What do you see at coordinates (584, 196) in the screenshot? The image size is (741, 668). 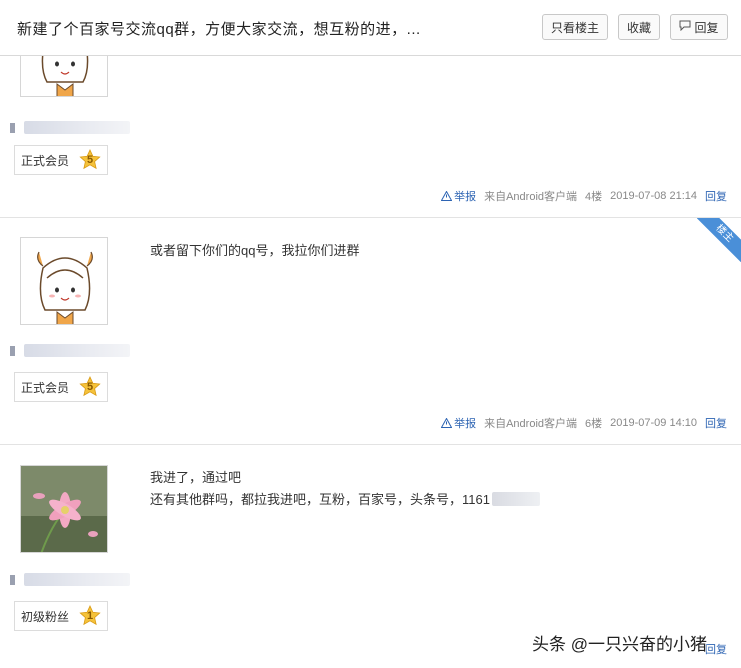 I see `post-footer: 举报 来自Android客户端 4楼 2019-07-08 21:14 回复` at bounding box center [584, 196].